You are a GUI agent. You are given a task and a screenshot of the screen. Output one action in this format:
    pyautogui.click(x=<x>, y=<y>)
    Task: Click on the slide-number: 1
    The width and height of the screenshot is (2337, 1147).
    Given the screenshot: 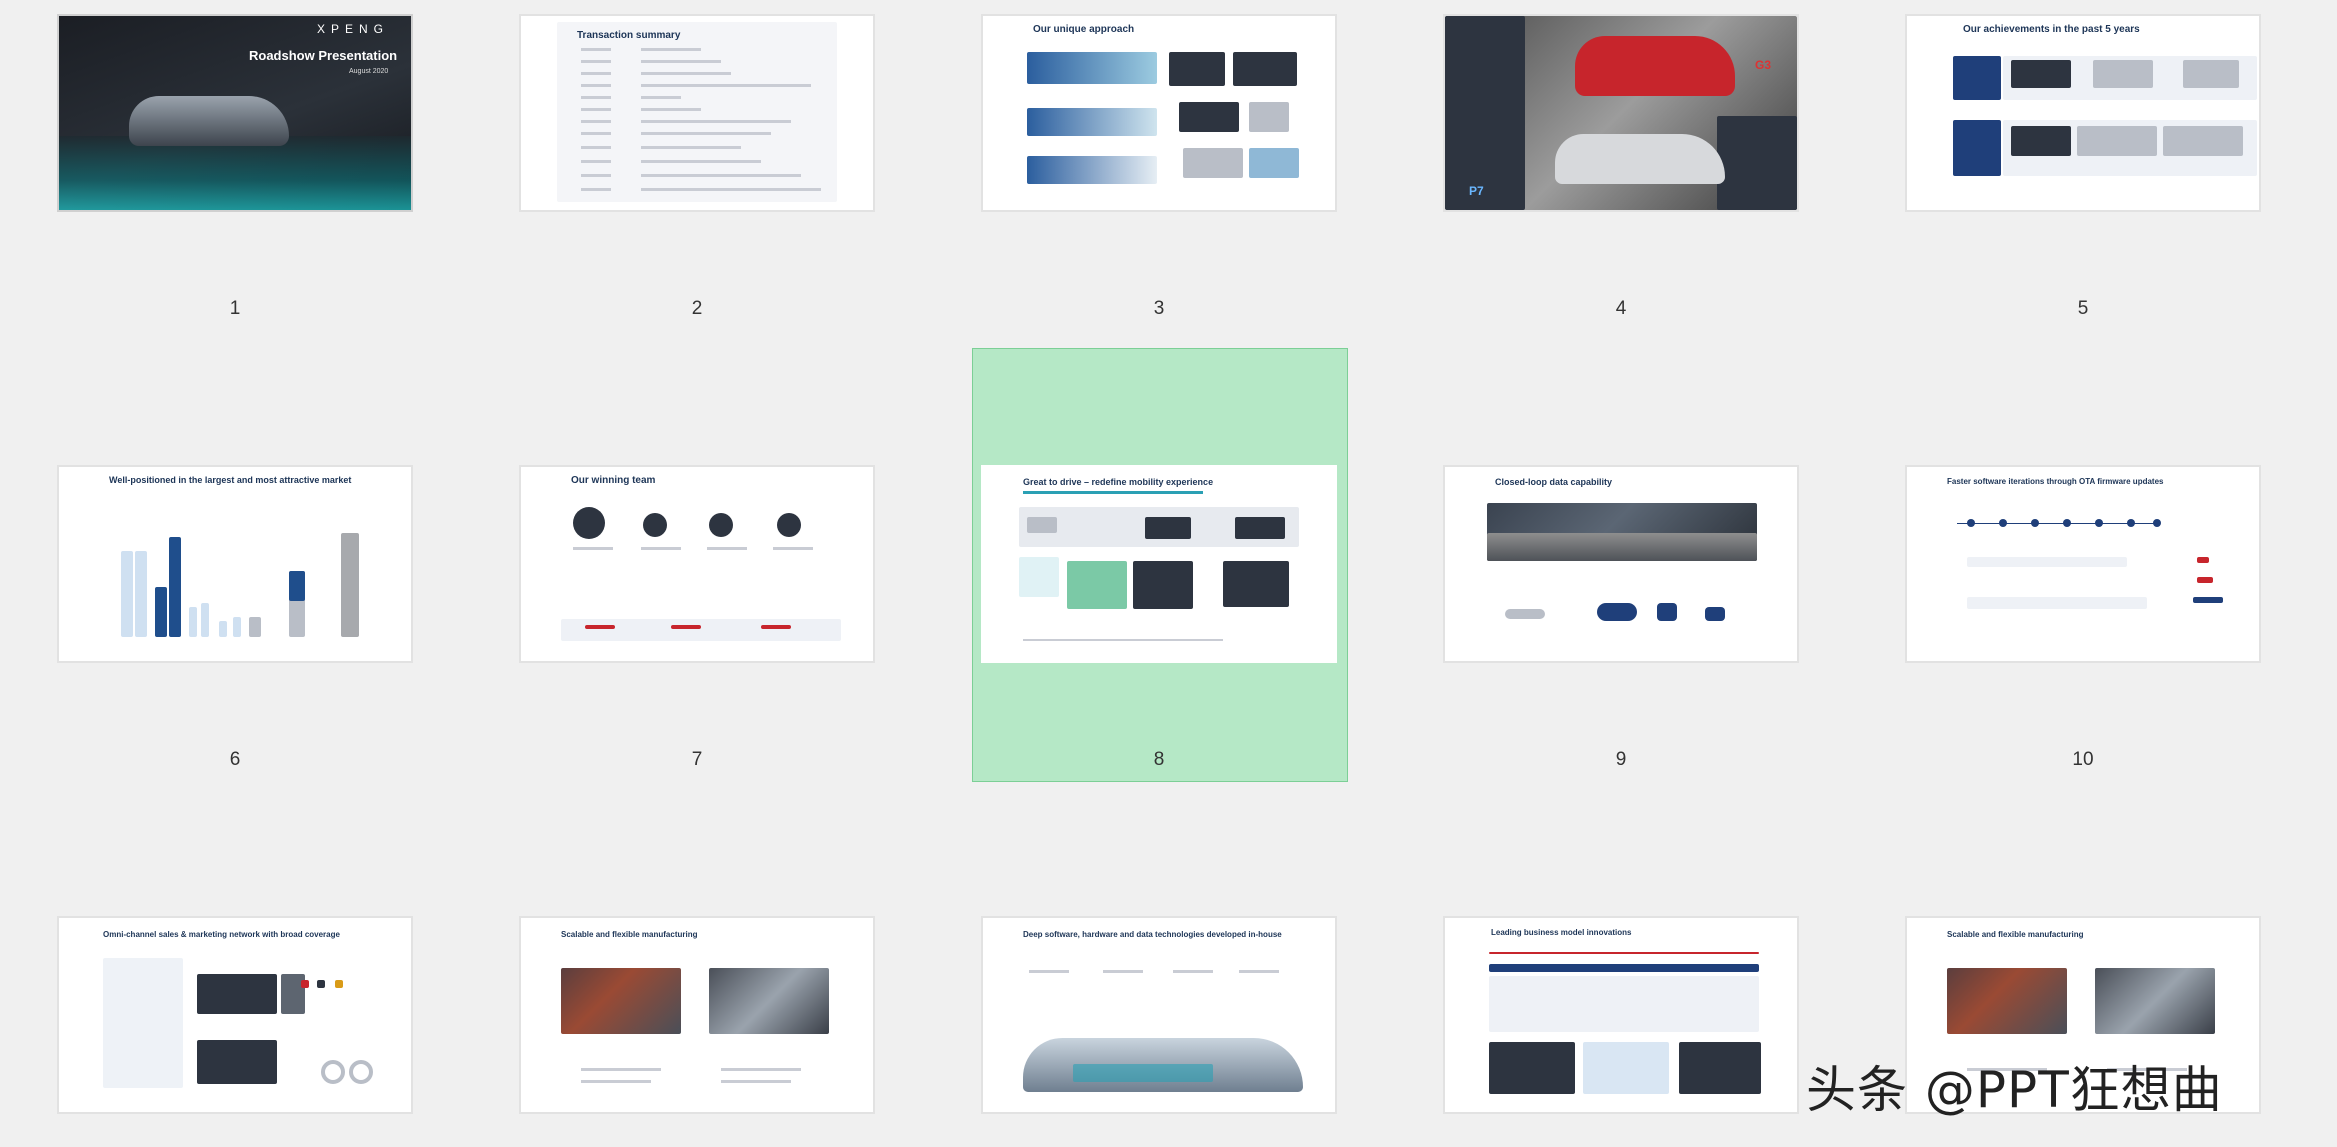 What is the action you would take?
    pyautogui.click(x=235, y=308)
    